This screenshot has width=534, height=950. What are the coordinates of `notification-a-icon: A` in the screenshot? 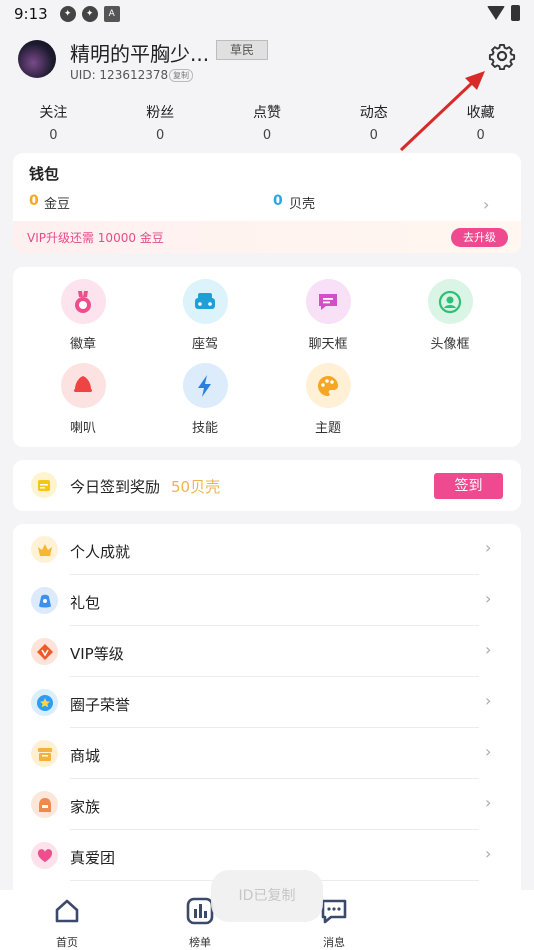 It's located at (111, 14).